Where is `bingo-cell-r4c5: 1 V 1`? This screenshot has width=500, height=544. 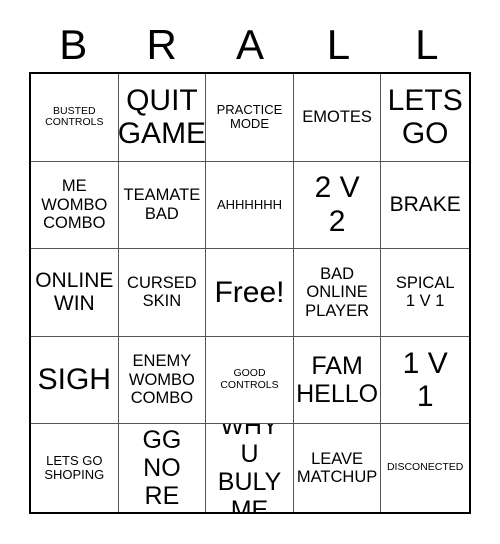 bingo-cell-r4c5: 1 V 1 is located at coordinates (425, 380).